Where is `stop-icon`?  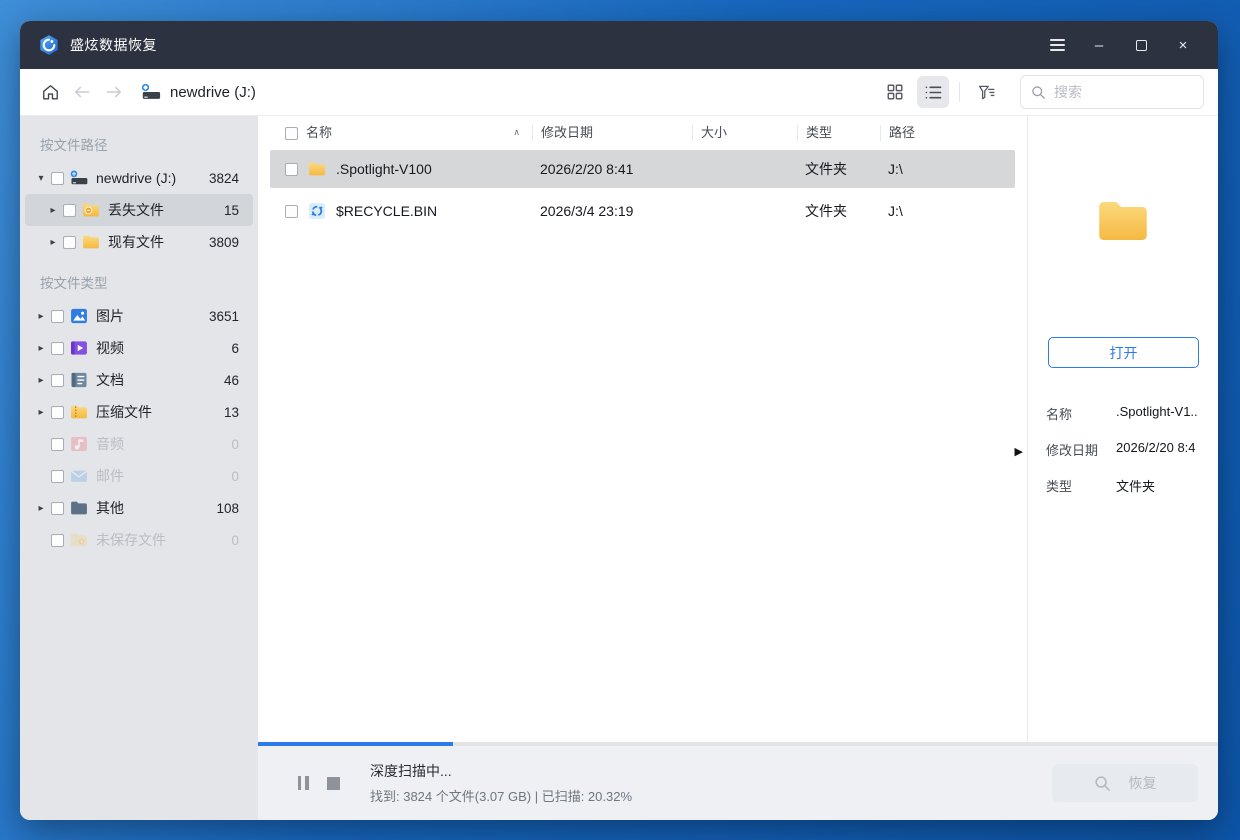
stop-icon is located at coordinates (333, 783).